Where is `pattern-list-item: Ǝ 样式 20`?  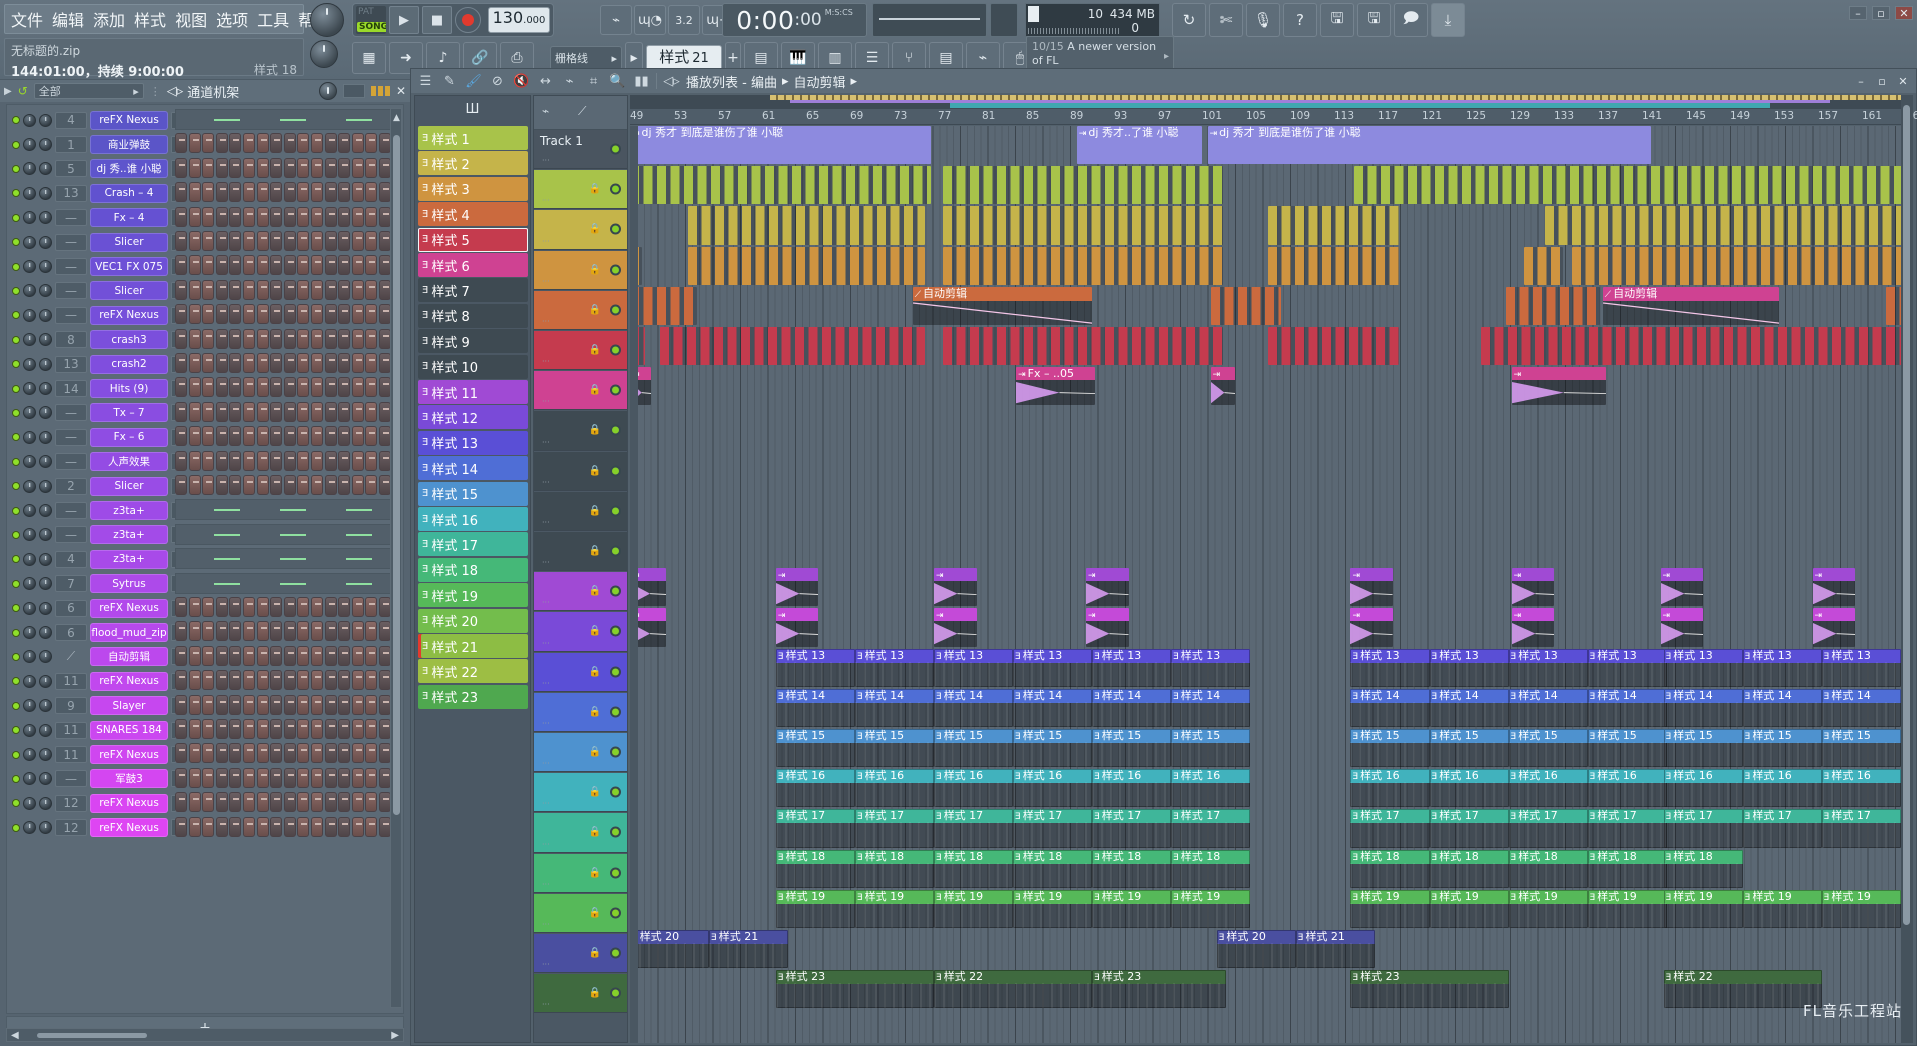
pattern-list-item: Ǝ 样式 20 is located at coordinates (473, 620).